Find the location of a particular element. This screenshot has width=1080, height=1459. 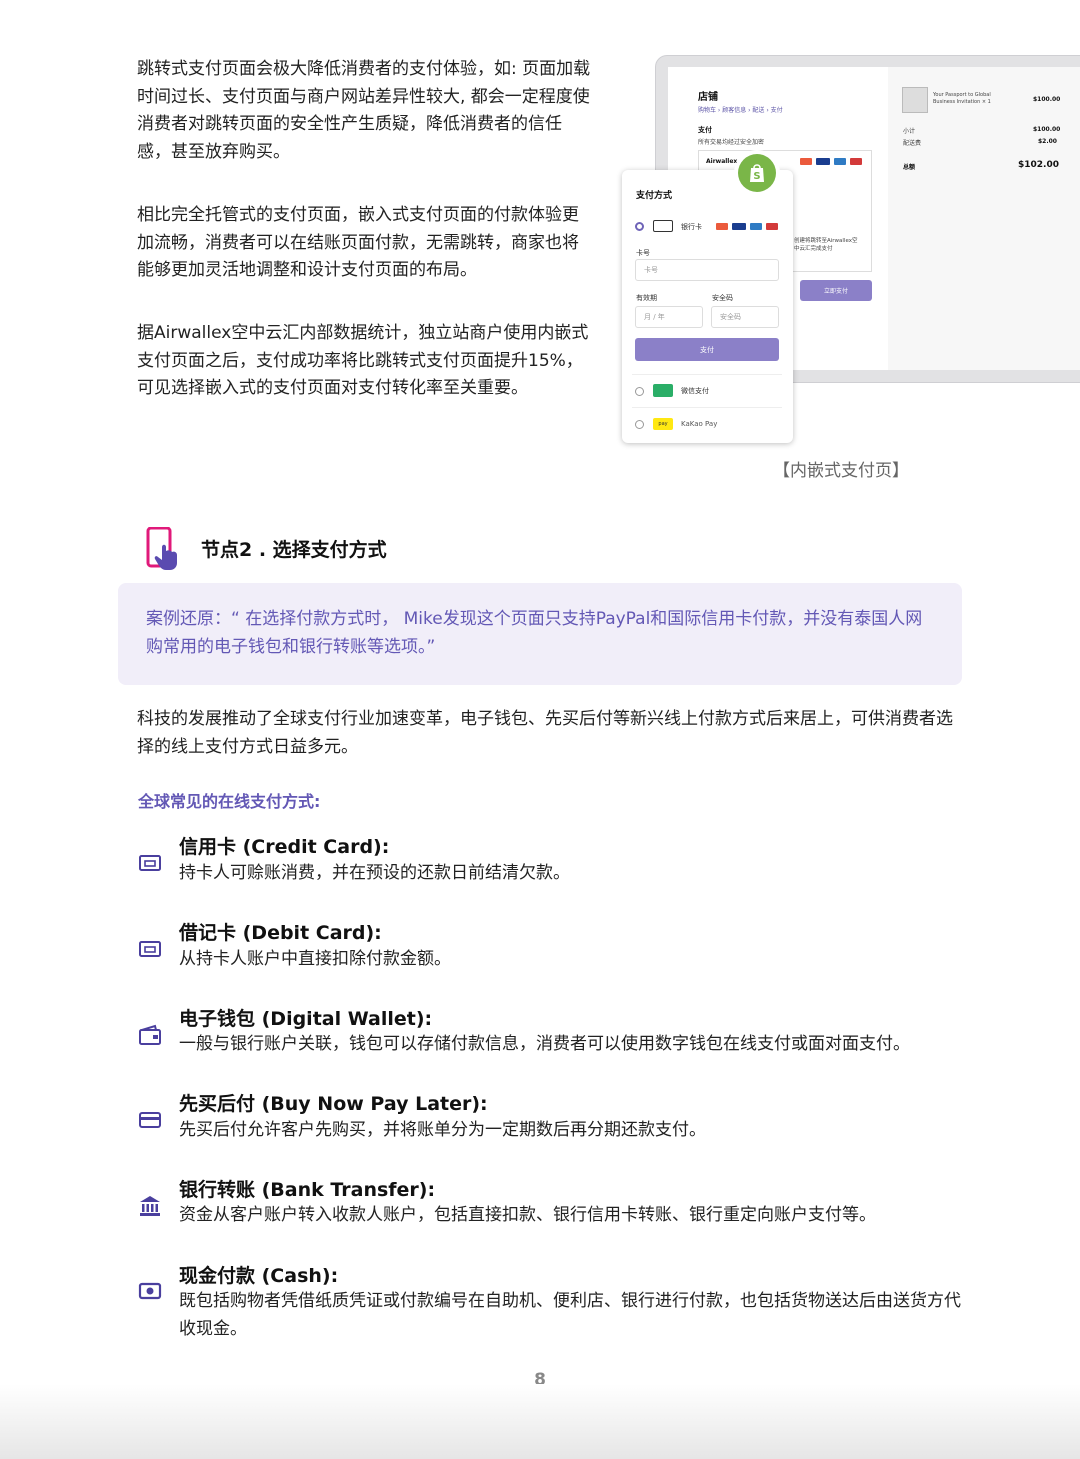

modal-visa-logo is located at coordinates (739, 226).